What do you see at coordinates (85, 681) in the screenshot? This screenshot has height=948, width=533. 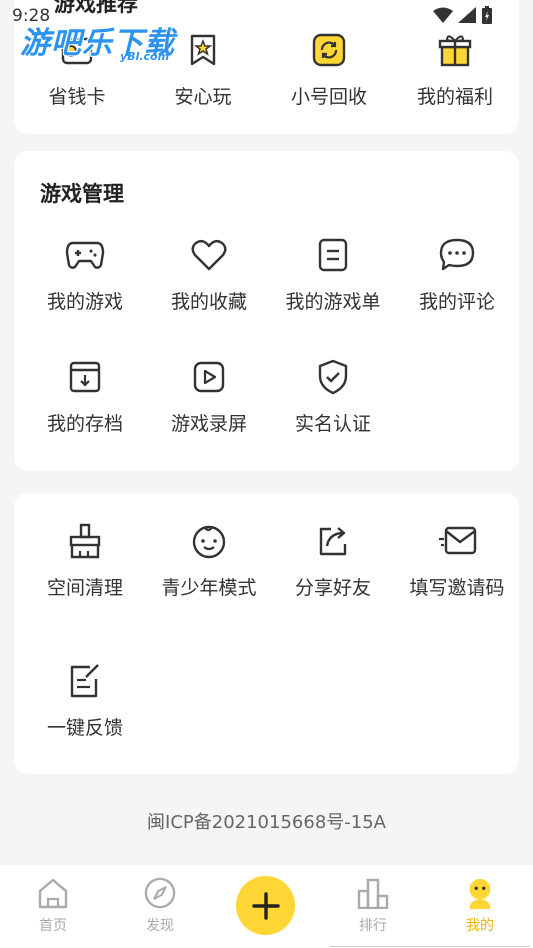 I see `feedback-icon` at bounding box center [85, 681].